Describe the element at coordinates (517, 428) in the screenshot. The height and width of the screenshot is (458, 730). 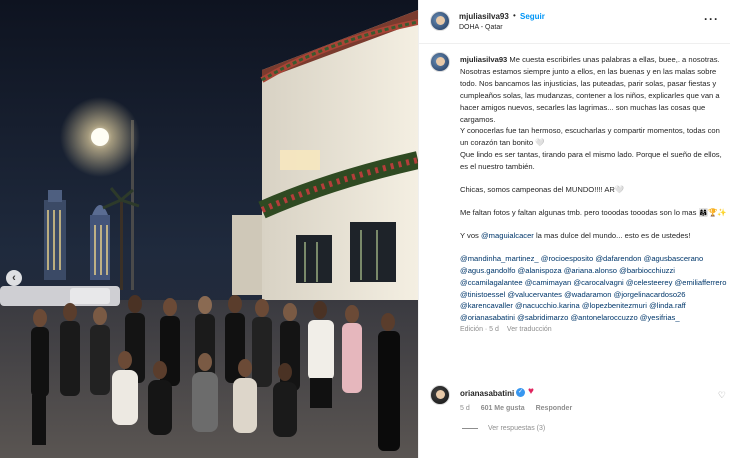
I see `view-replies-label: Ver respuestas (3)` at that location.